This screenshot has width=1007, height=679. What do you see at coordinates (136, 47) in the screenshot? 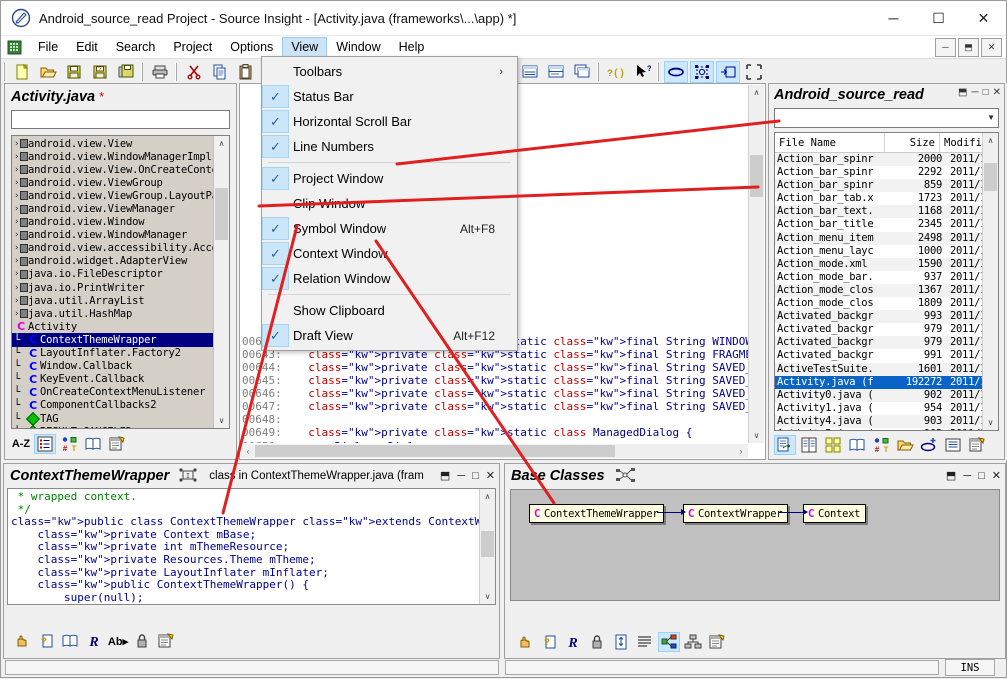
I see `menu-search: Search` at bounding box center [136, 47].